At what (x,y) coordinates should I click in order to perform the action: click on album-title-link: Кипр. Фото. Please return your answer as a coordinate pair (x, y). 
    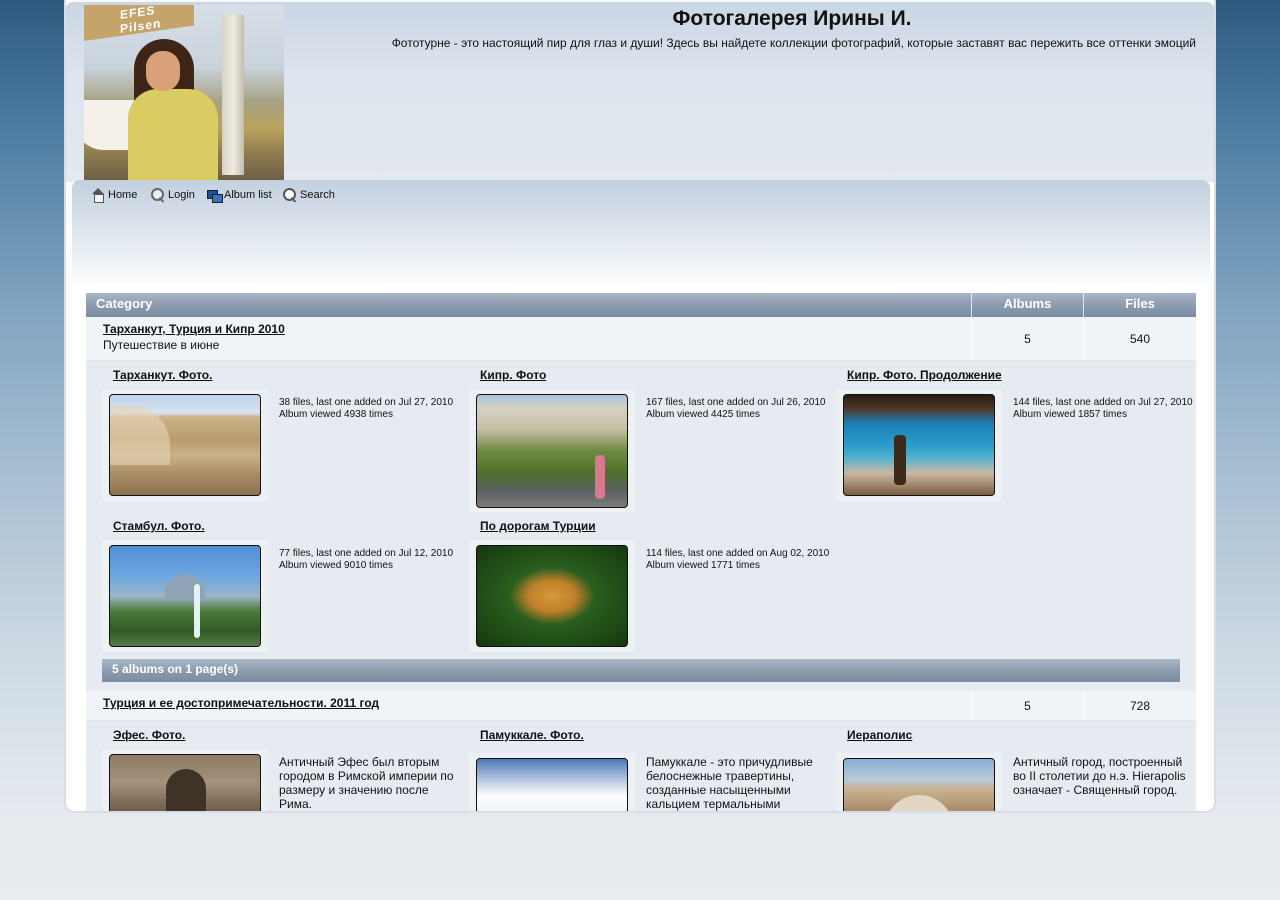
    Looking at the image, I should click on (513, 375).